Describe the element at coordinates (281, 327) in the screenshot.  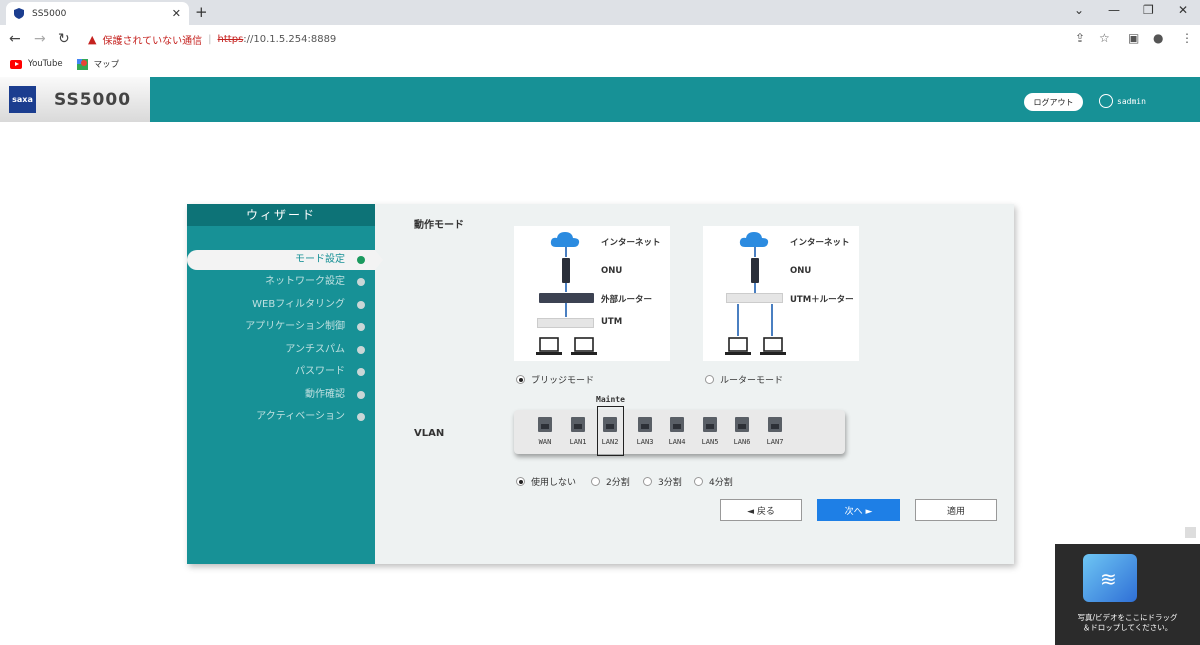
I see `step-app-control: アプリケーション制御` at that location.